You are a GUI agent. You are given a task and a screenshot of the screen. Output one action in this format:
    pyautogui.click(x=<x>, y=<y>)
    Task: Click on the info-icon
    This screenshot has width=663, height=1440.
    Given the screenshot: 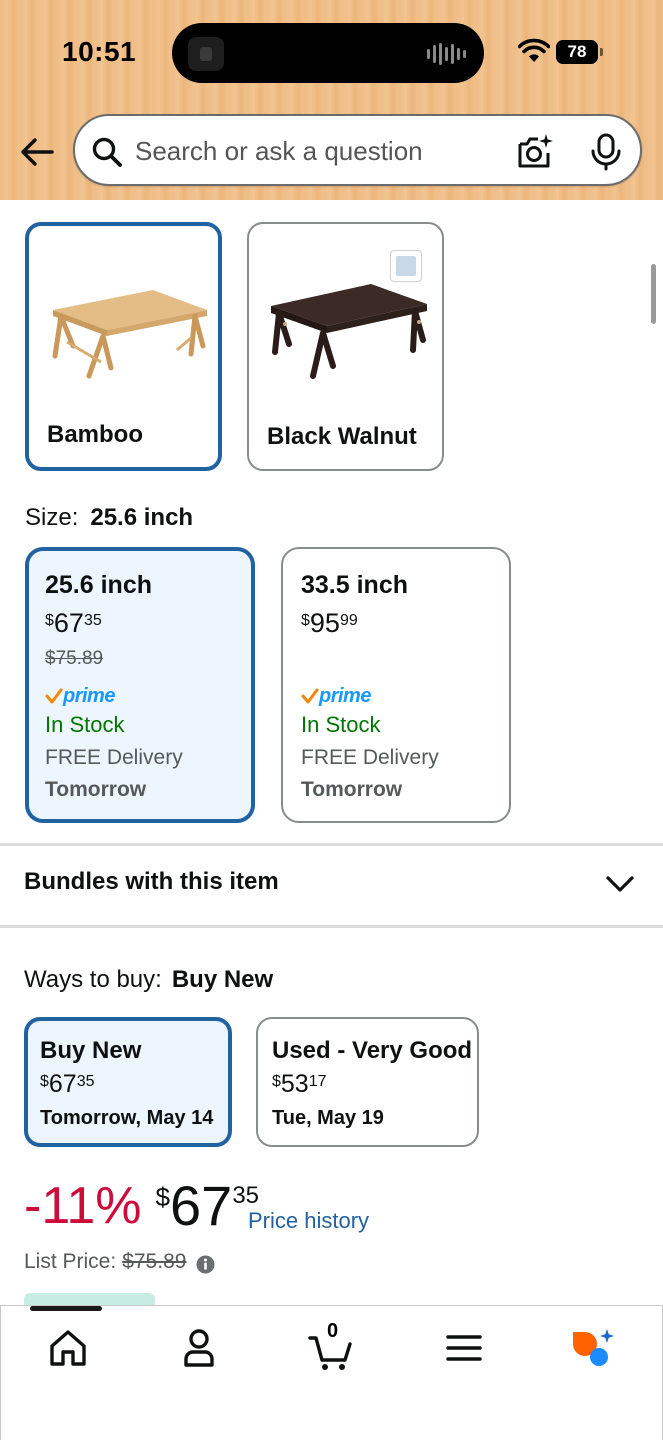 What is the action you would take?
    pyautogui.click(x=205, y=1264)
    